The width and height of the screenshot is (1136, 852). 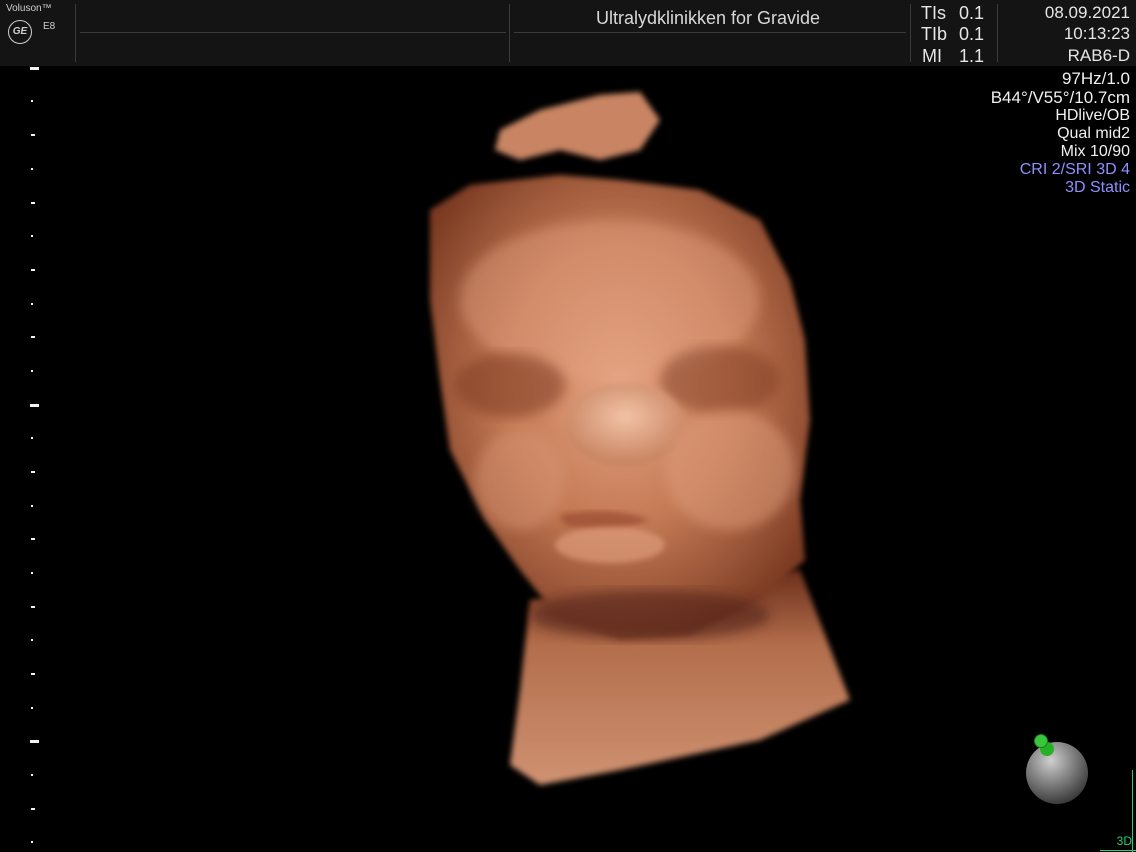 What do you see at coordinates (49, 26) in the screenshot?
I see `model-name: E8` at bounding box center [49, 26].